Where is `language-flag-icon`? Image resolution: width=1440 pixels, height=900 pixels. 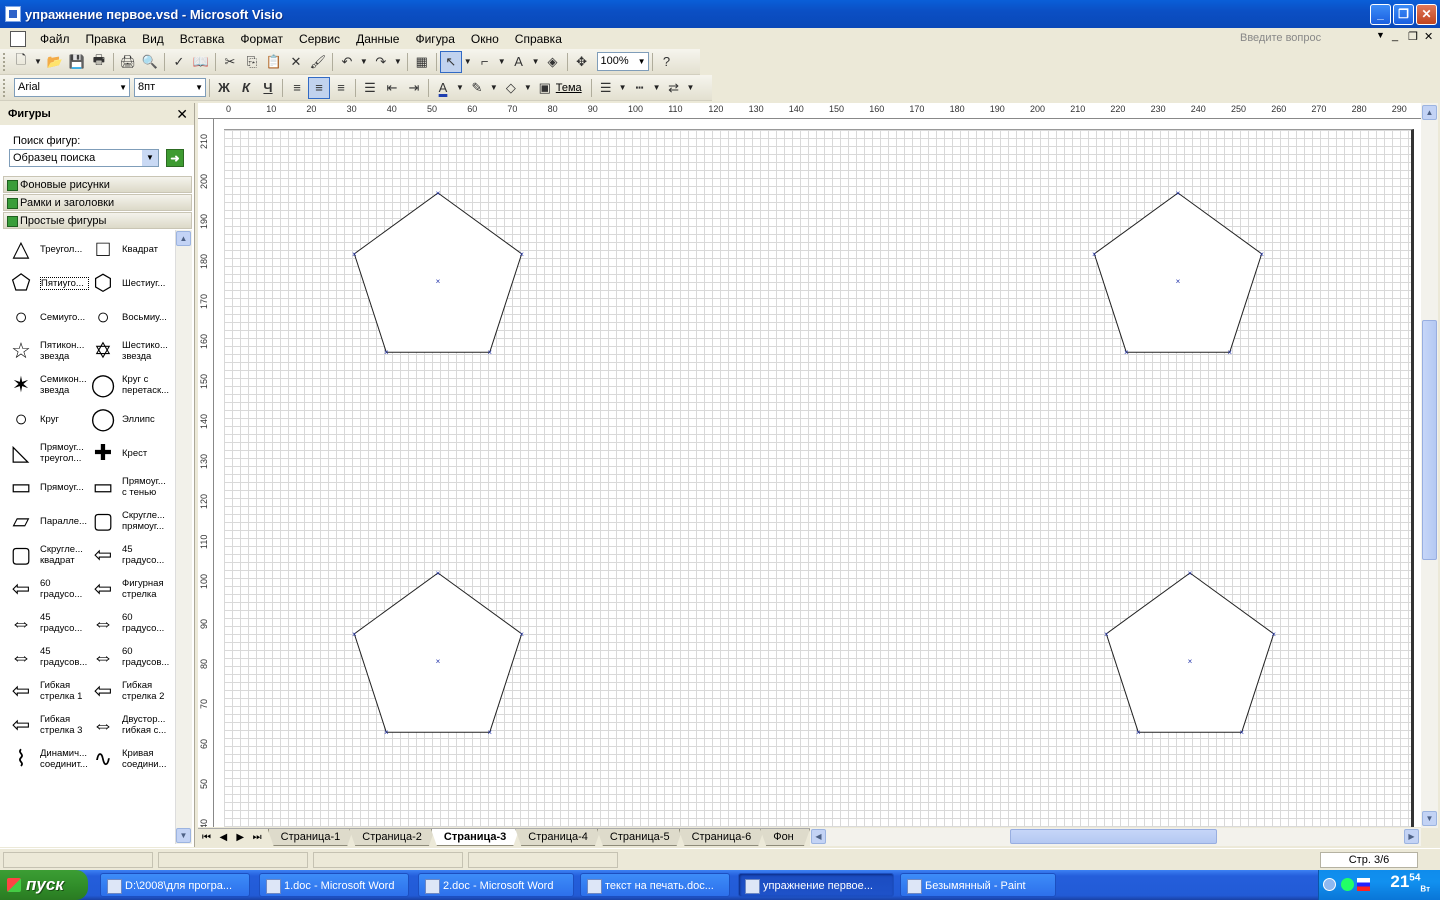 language-flag-icon is located at coordinates (1363, 884).